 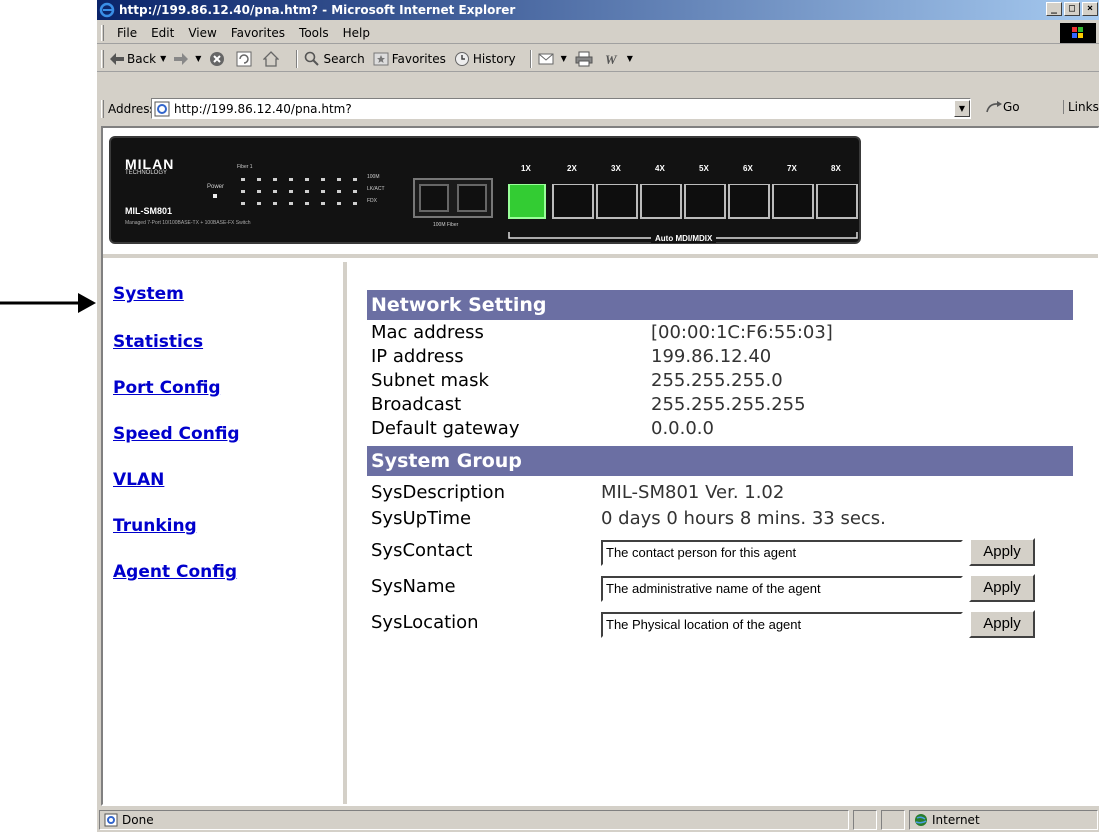 What do you see at coordinates (146, 173) in the screenshot?
I see `device-brand-sub: TECHNOLOGY` at bounding box center [146, 173].